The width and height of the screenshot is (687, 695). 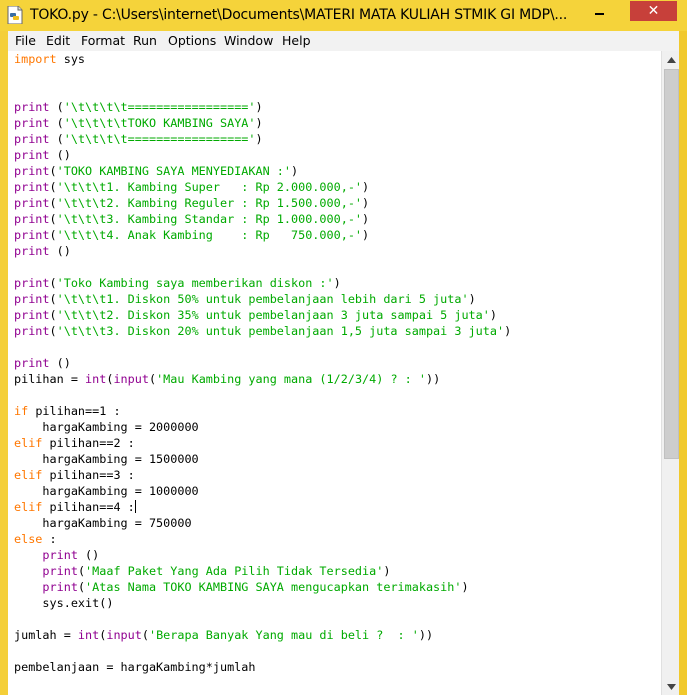 What do you see at coordinates (671, 686) in the screenshot?
I see `scroll-down-arrow-icon` at bounding box center [671, 686].